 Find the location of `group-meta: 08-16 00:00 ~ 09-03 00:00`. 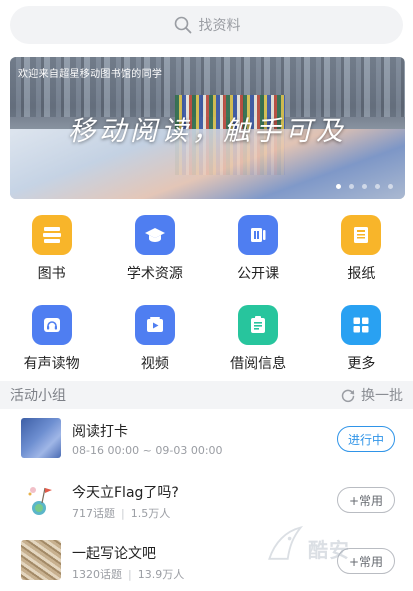

group-meta: 08-16 00:00 ~ 09-03 00:00 is located at coordinates (147, 450).